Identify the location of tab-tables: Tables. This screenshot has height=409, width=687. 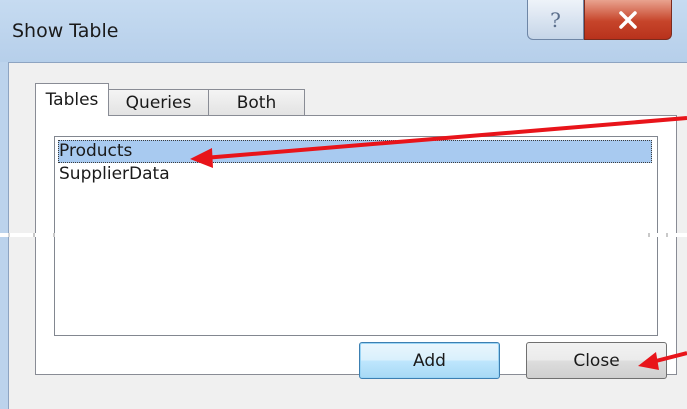
(72, 99).